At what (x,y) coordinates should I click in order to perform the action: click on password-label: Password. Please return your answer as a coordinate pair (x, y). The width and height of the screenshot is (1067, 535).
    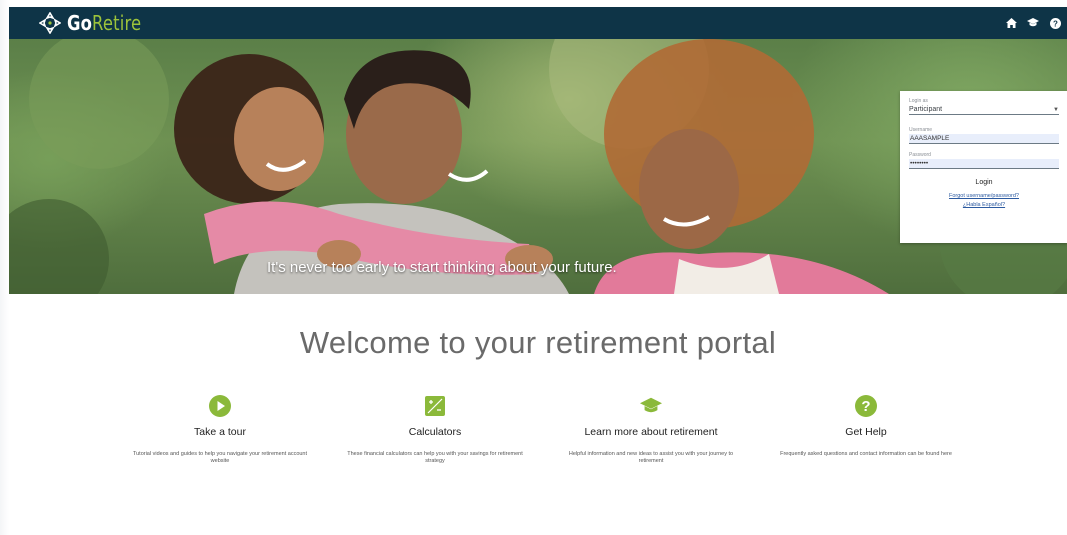
    Looking at the image, I should click on (920, 155).